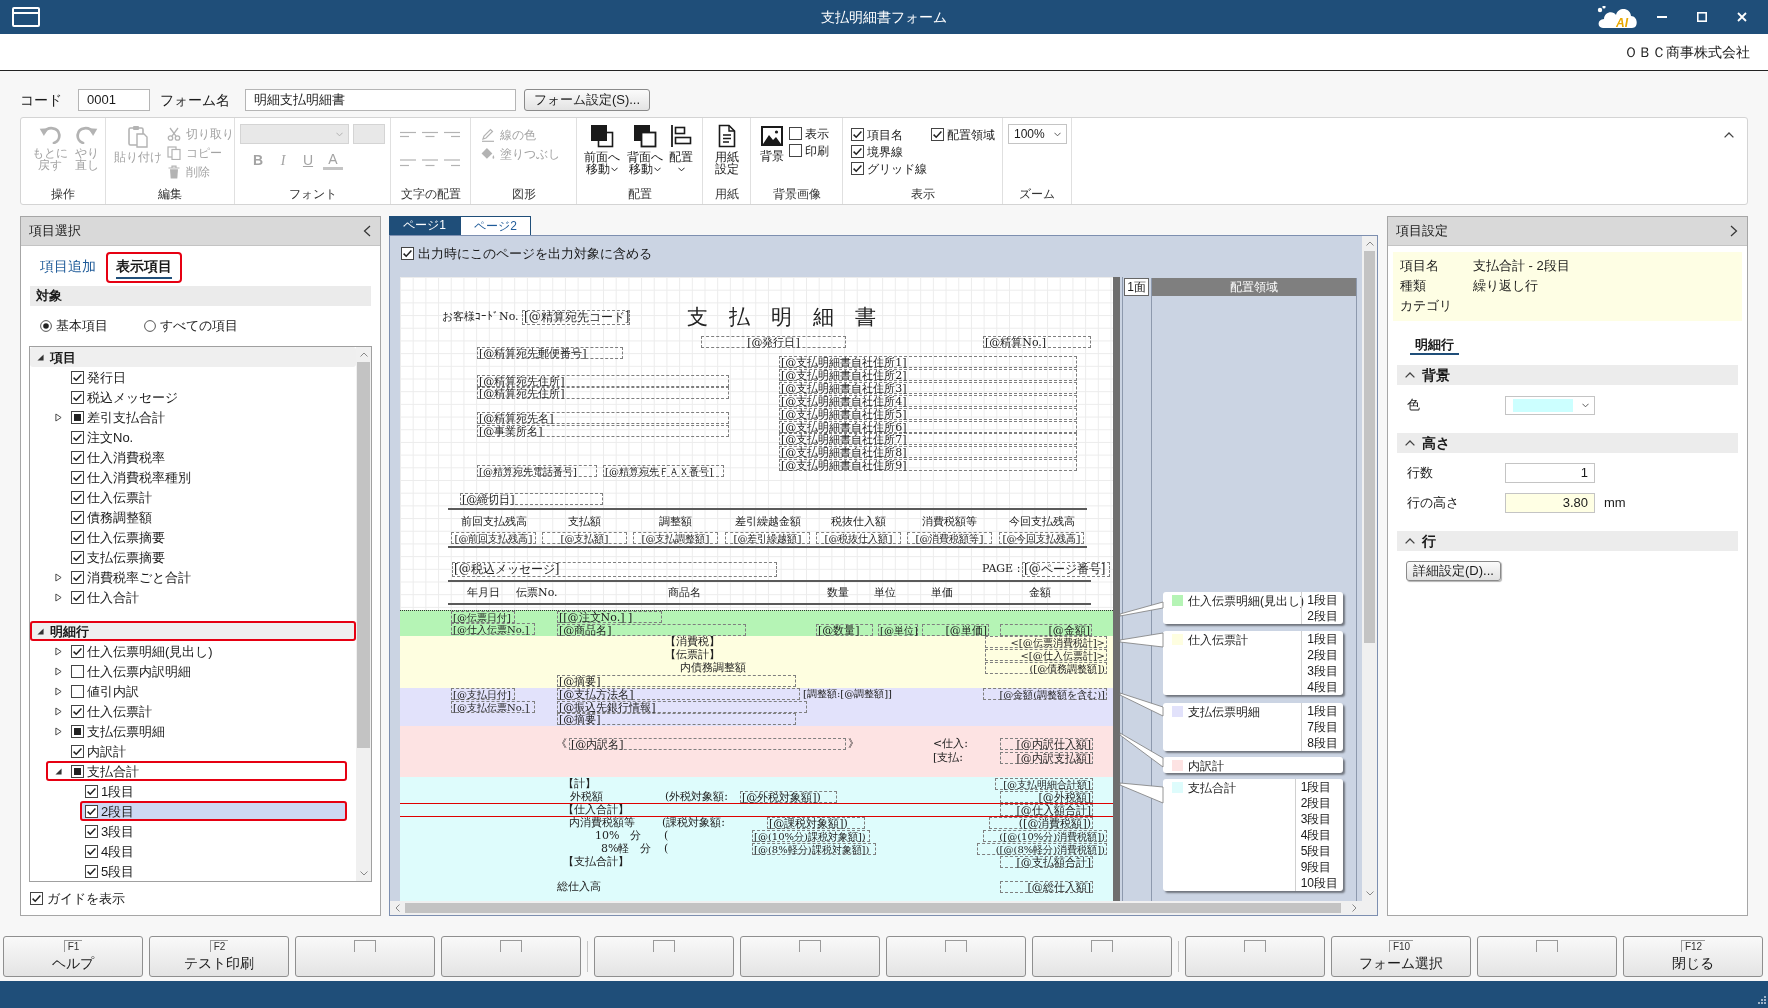 This screenshot has height=1008, width=1768. What do you see at coordinates (196, 771) in the screenshot?
I see `tree-item: 支払合計` at bounding box center [196, 771].